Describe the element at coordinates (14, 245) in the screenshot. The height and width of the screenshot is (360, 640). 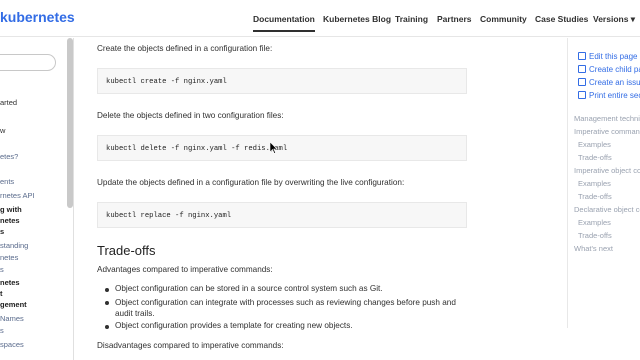
I see `sidebar-item: standing` at that location.